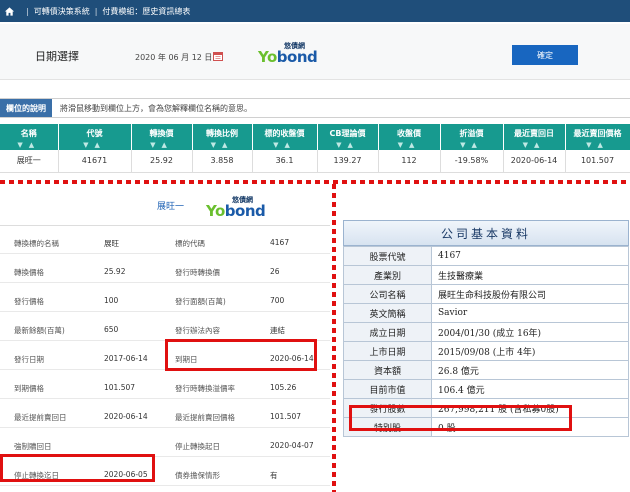 This screenshot has width=630, height=492. What do you see at coordinates (315, 182) in the screenshot?
I see `dotted-divider-horizontal` at bounding box center [315, 182].